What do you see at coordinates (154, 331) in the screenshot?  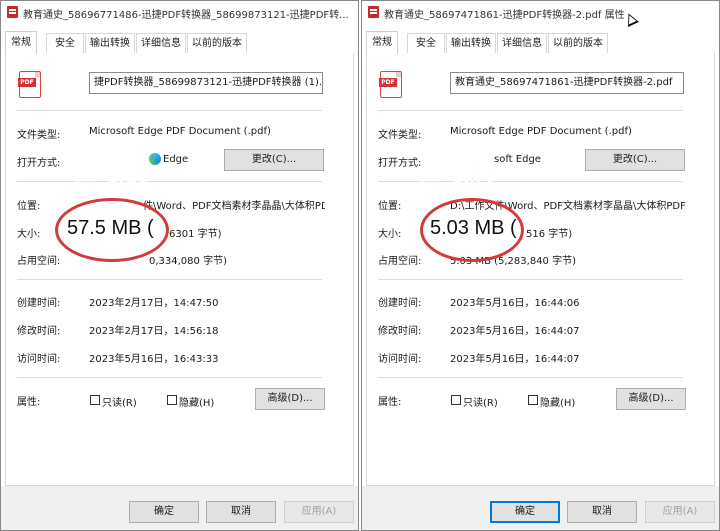 I see `modified-value: 2023年2月17日，14:56:18` at bounding box center [154, 331].